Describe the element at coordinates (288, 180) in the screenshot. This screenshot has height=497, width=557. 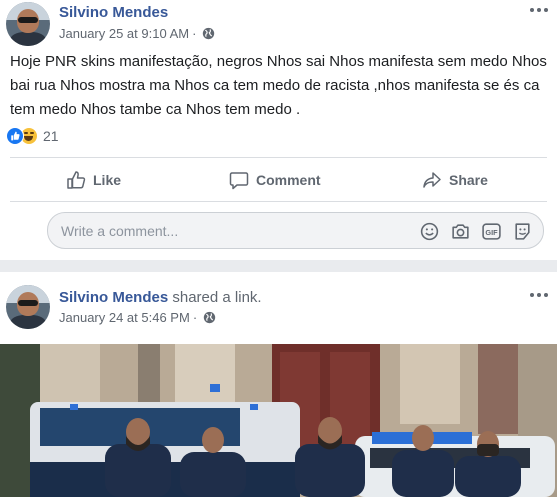
I see `comment-label: Comment` at that location.